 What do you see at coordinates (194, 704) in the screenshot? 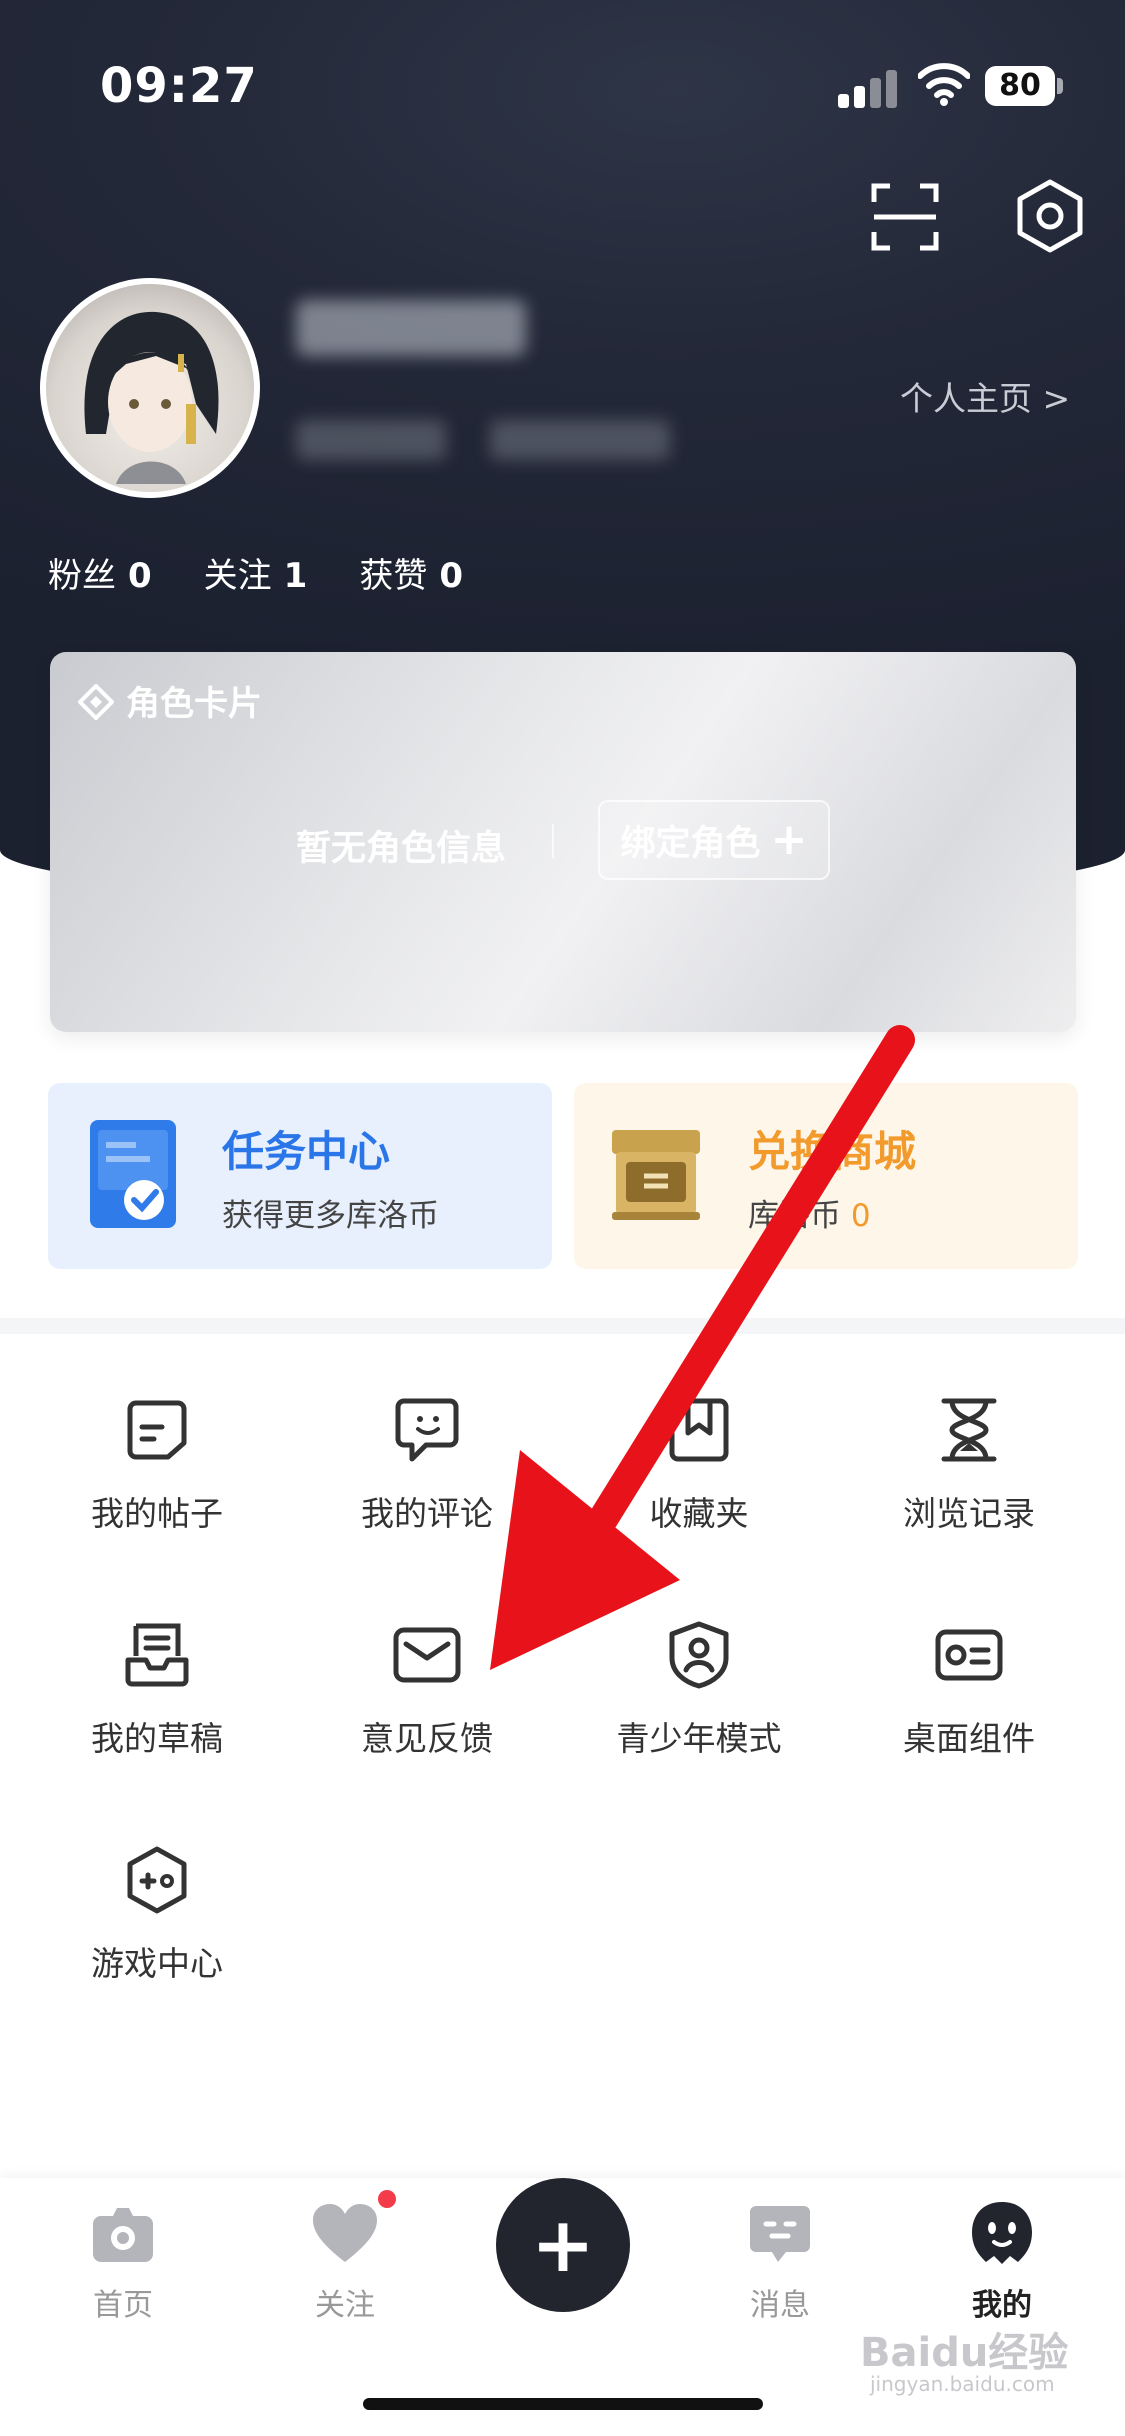
I see `role-card-title: 角色卡片` at bounding box center [194, 704].